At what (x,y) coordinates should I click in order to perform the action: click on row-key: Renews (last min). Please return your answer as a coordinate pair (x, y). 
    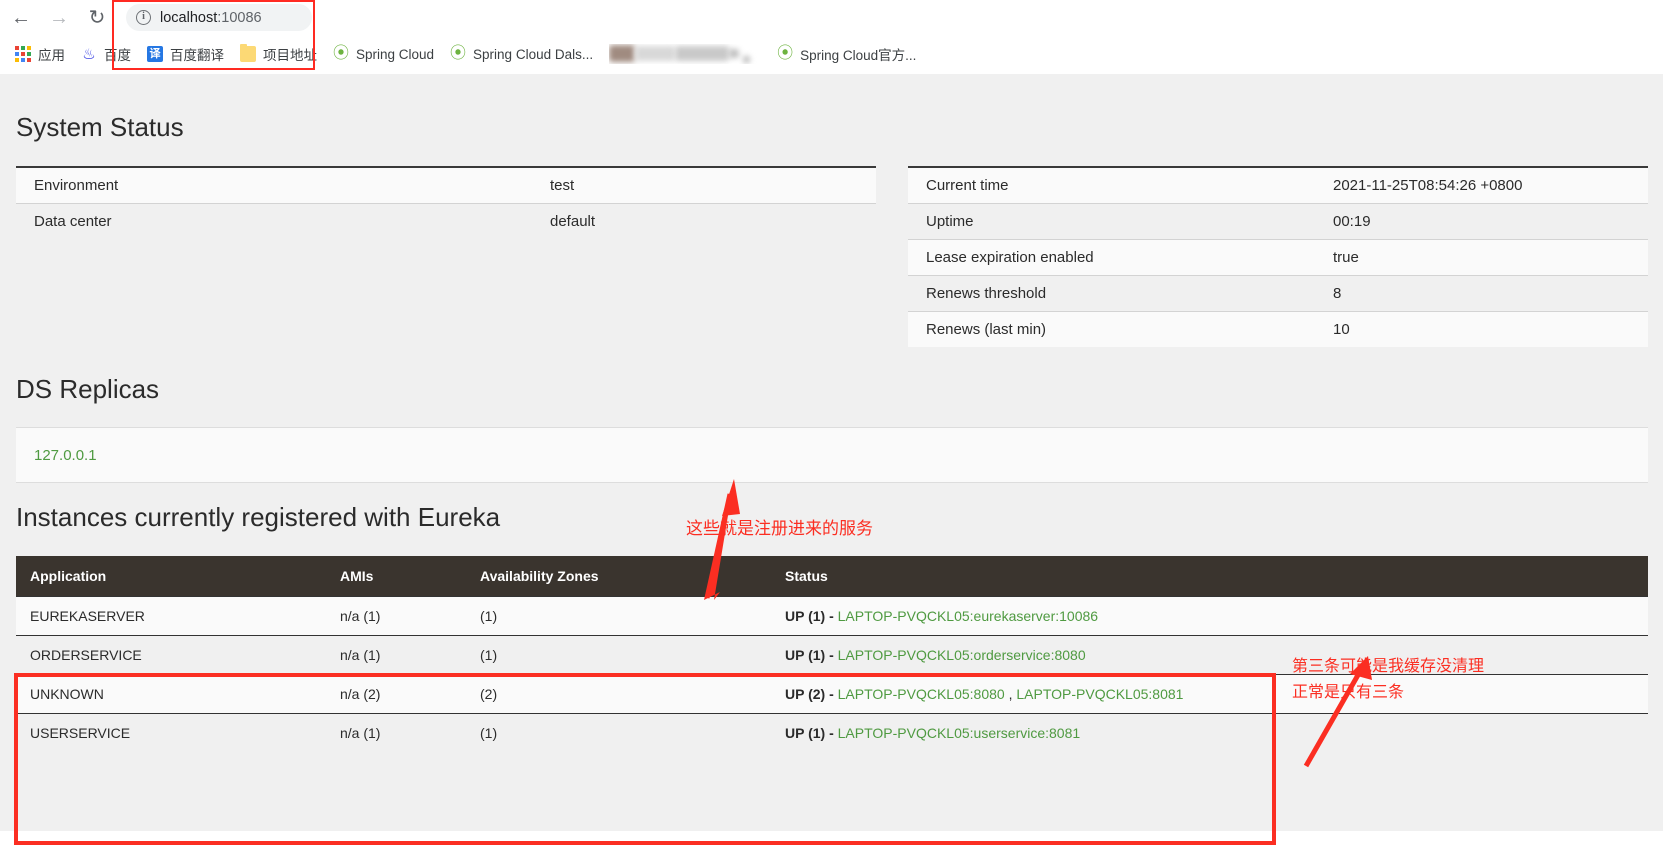
    Looking at the image, I should click on (1111, 329).